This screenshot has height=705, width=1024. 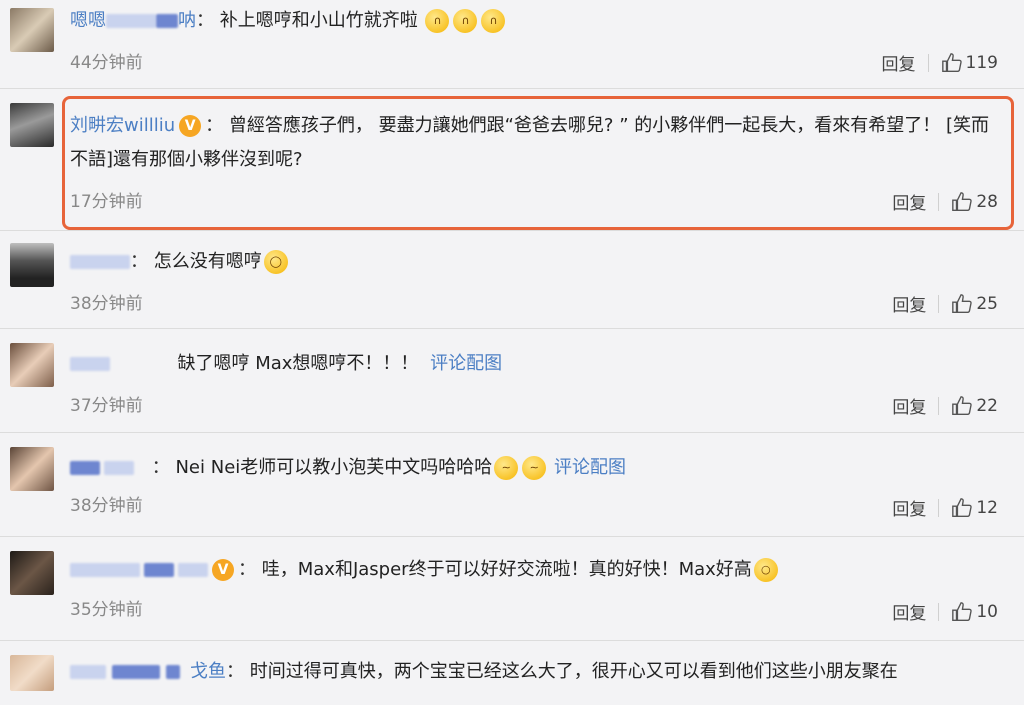 What do you see at coordinates (106, 406) in the screenshot?
I see `timestamp: 37分钟前` at bounding box center [106, 406].